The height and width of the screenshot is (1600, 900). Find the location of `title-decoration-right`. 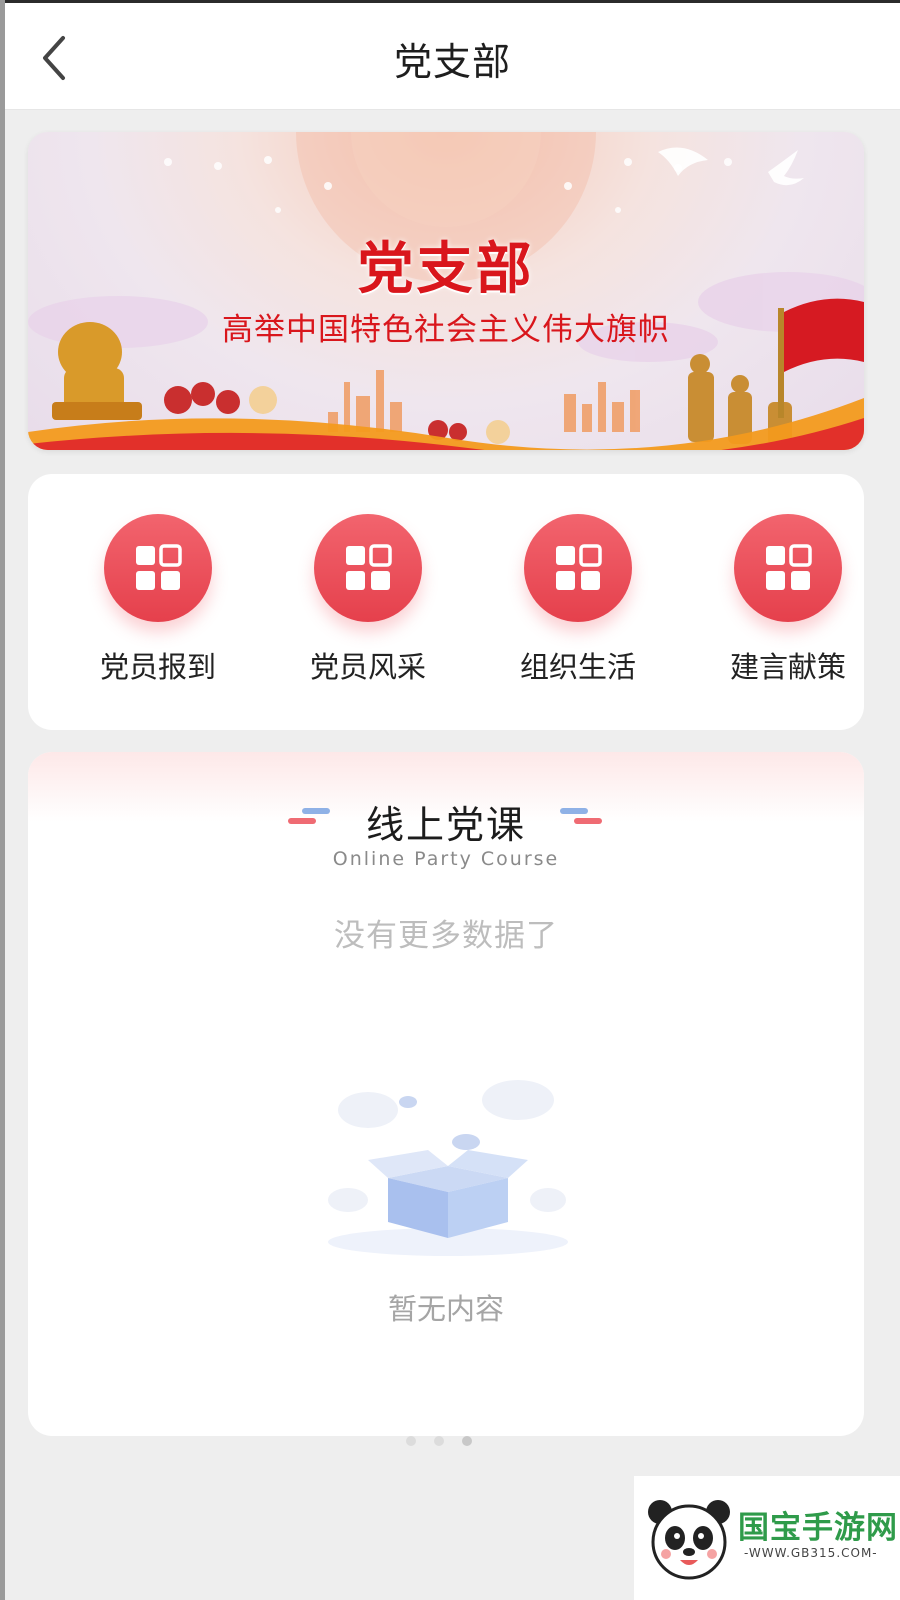

title-decoration-right is located at coordinates (581, 816).